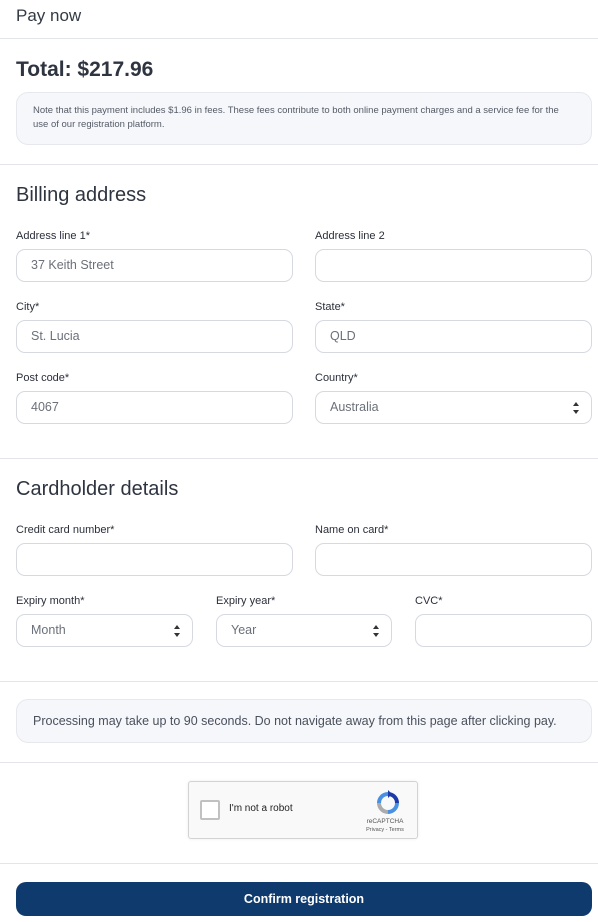 The width and height of the screenshot is (598, 922). What do you see at coordinates (352, 530) in the screenshot?
I see `name-on-card-label: Name on card*` at bounding box center [352, 530].